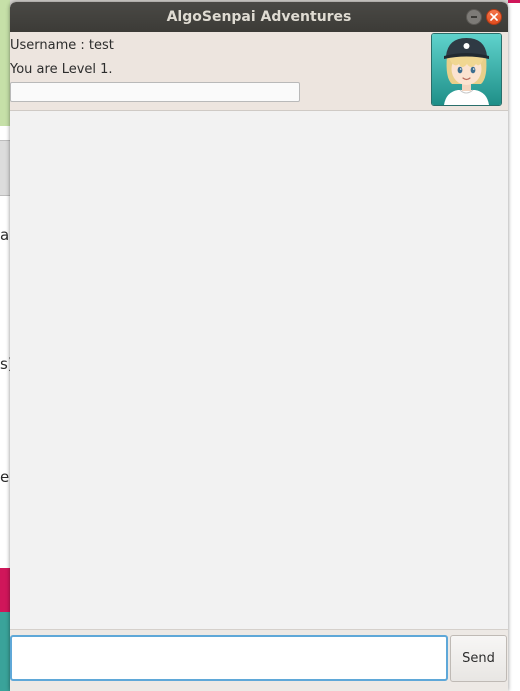 This screenshot has height=691, width=520. Describe the element at coordinates (61, 69) in the screenshot. I see `level-label: You are Level 1.` at that location.